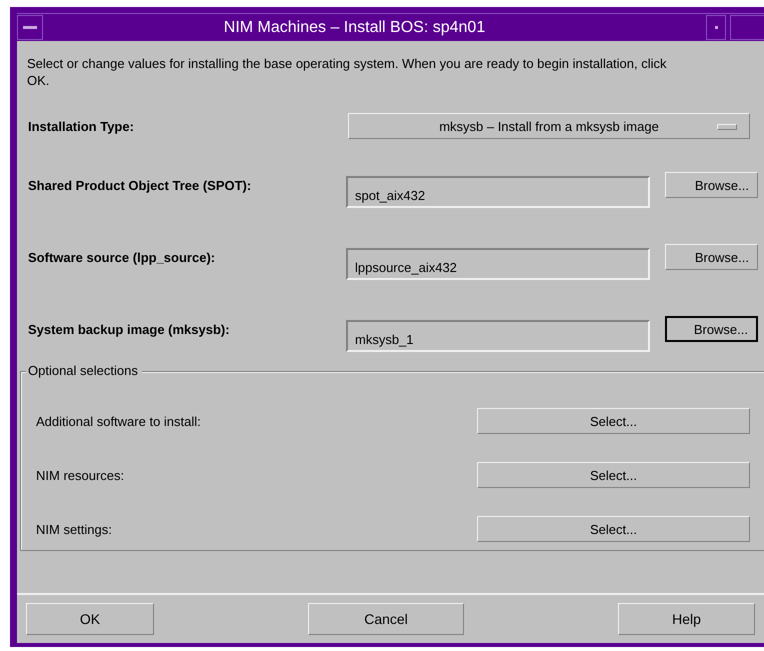 The width and height of the screenshot is (764, 651). Describe the element at coordinates (30, 27) in the screenshot. I see `window-menu-button` at that location.